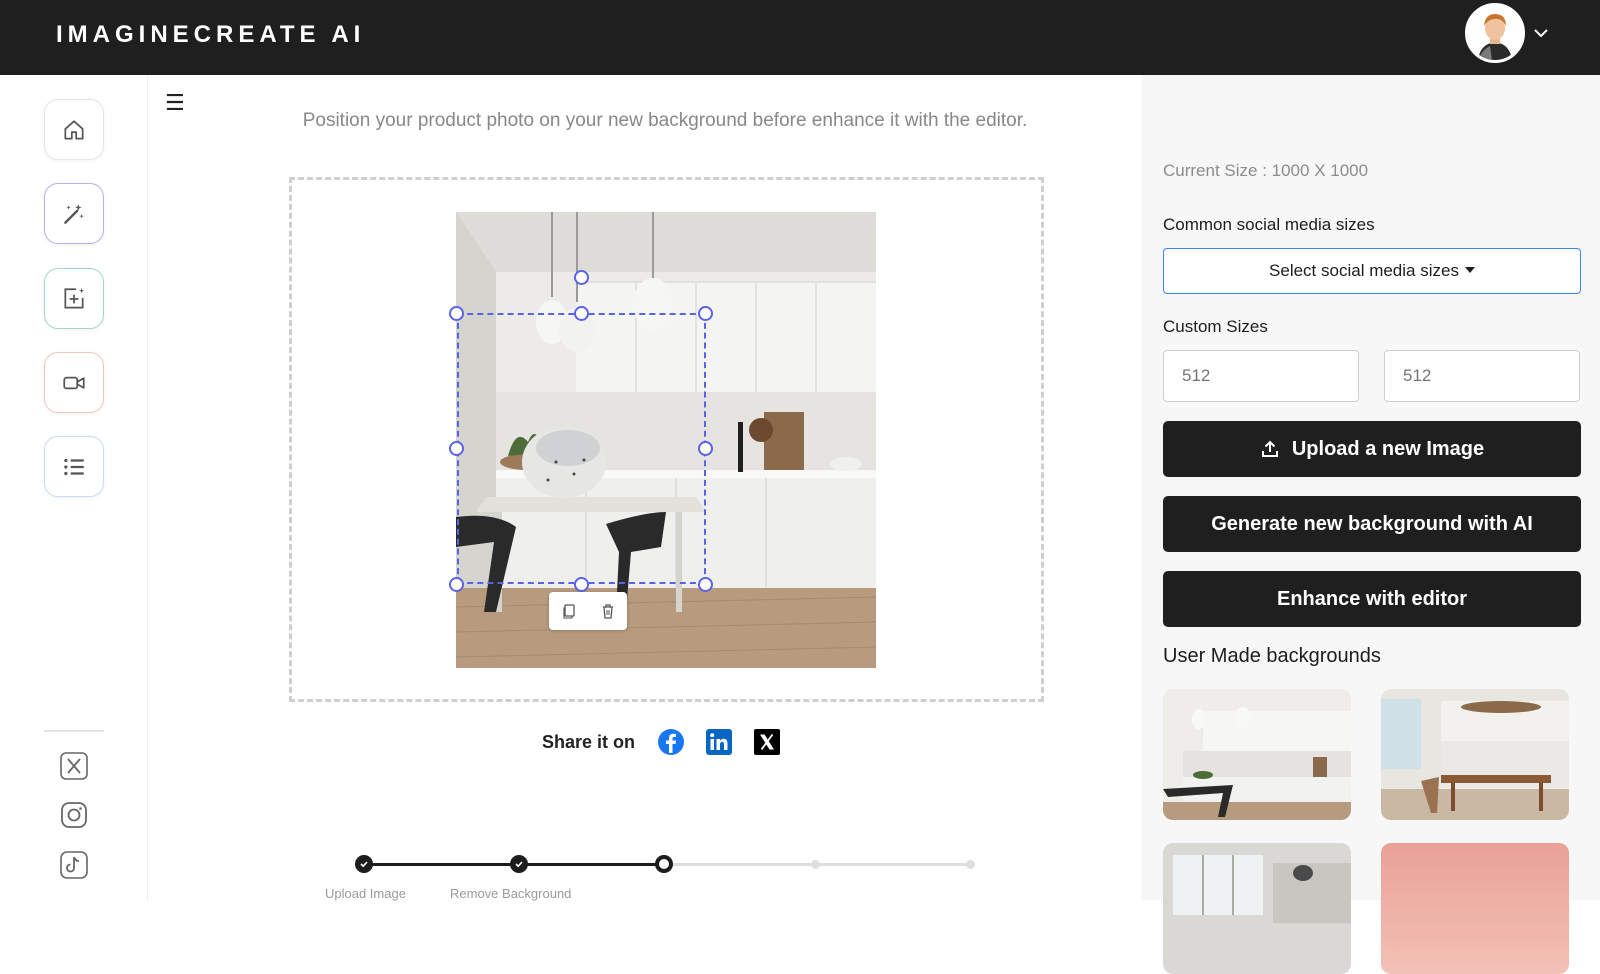 The image size is (1600, 974). I want to click on upload-image-button: Upload a new Image, so click(1372, 449).